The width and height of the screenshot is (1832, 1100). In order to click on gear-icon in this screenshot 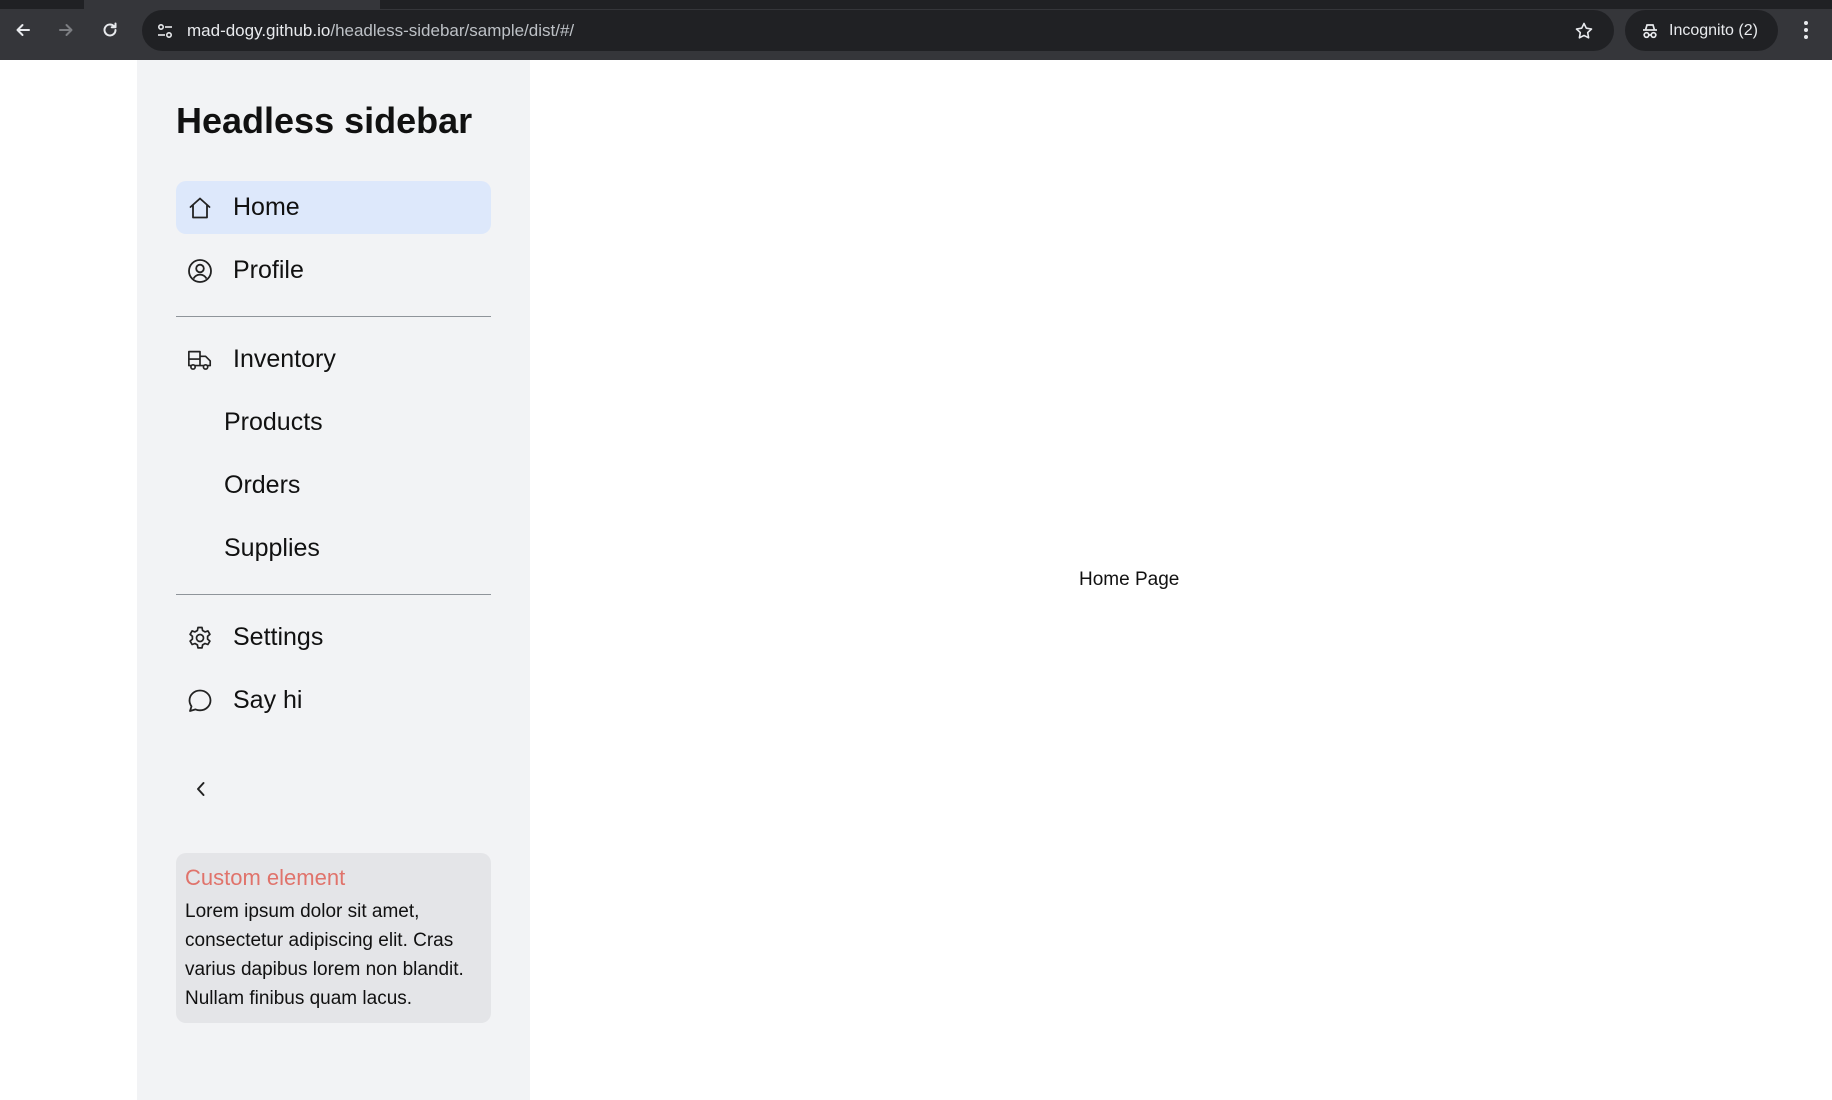, I will do `click(200, 638)`.